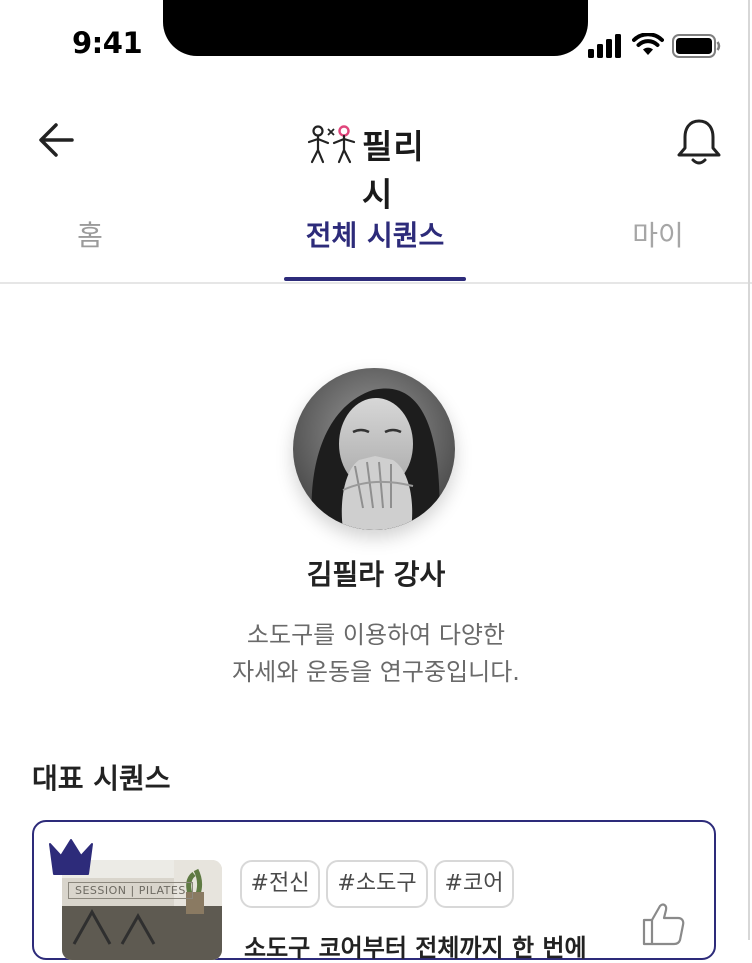 The width and height of the screenshot is (752, 963). I want to click on instructor-avatar, so click(374, 449).